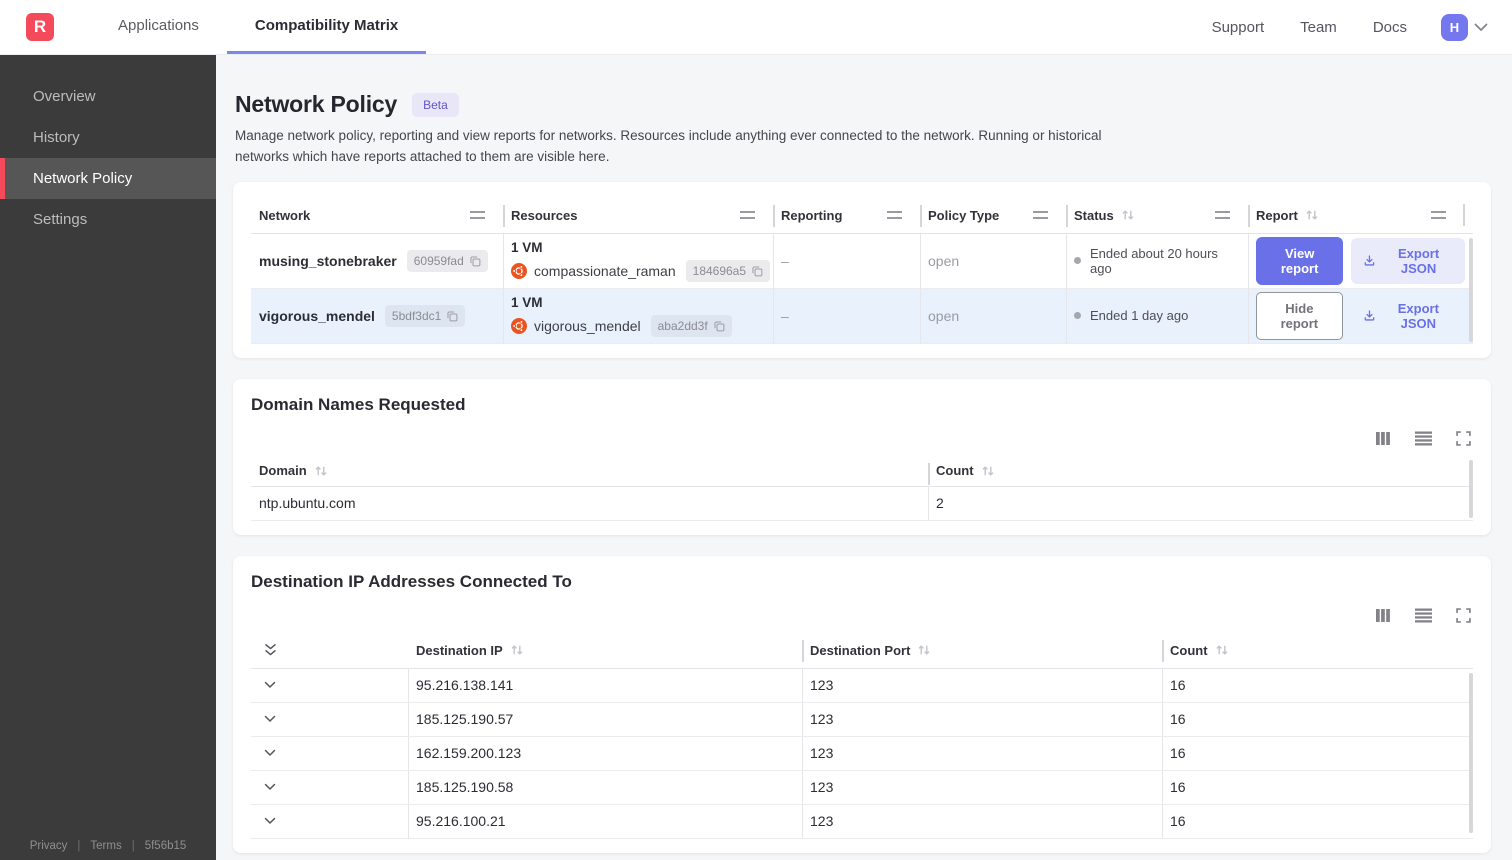 Image resolution: width=1512 pixels, height=860 pixels. What do you see at coordinates (108, 137) in the screenshot?
I see `sidebar-item-history: History` at bounding box center [108, 137].